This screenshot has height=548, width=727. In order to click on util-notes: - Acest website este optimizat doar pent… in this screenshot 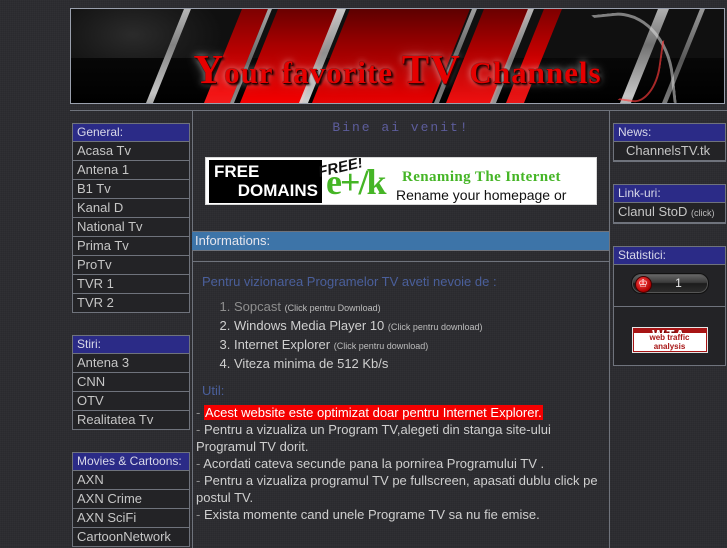, I will do `click(400, 460)`.